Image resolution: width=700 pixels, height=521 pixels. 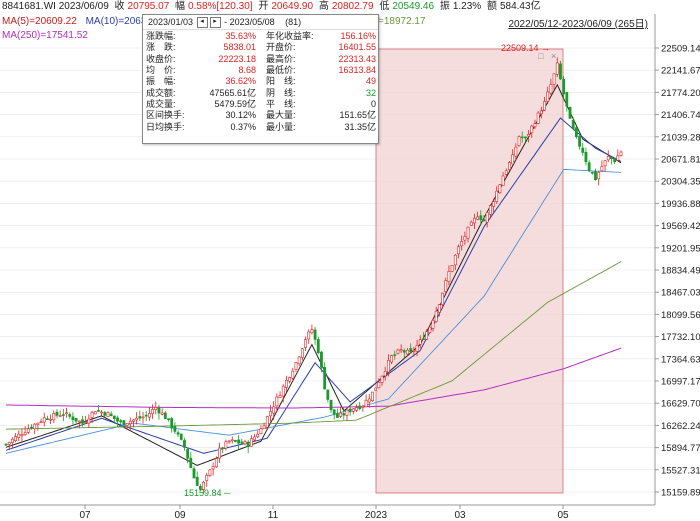 What do you see at coordinates (119, 6) in the screenshot?
I see `close-label: 收` at bounding box center [119, 6].